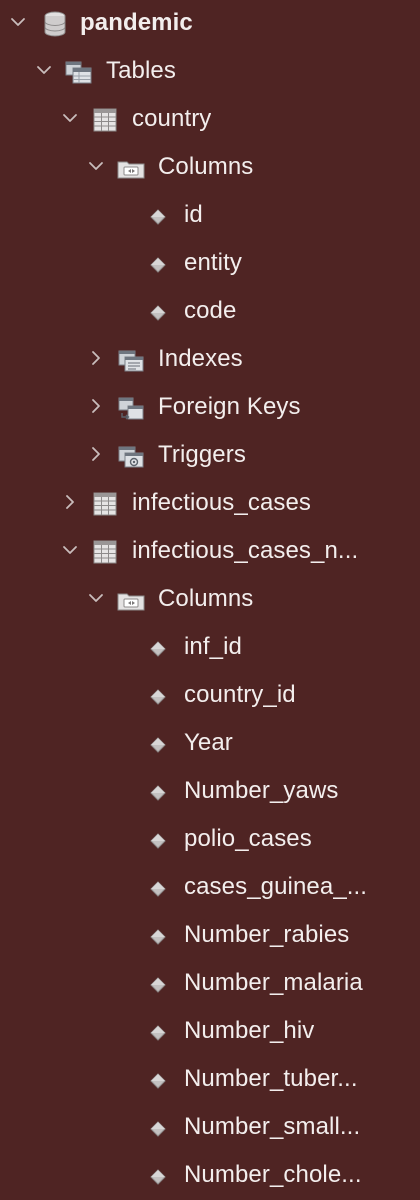 The image size is (420, 1200). I want to click on tree-row-indexes-folder-country: Indexes, so click(210, 360).